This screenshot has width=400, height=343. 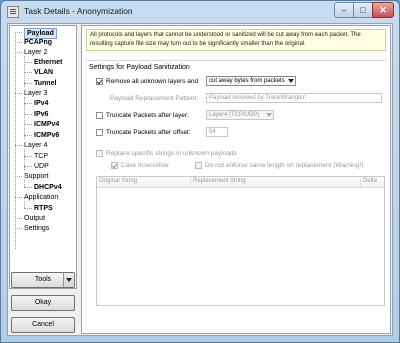 I want to click on okay-button: Okay, so click(x=43, y=303).